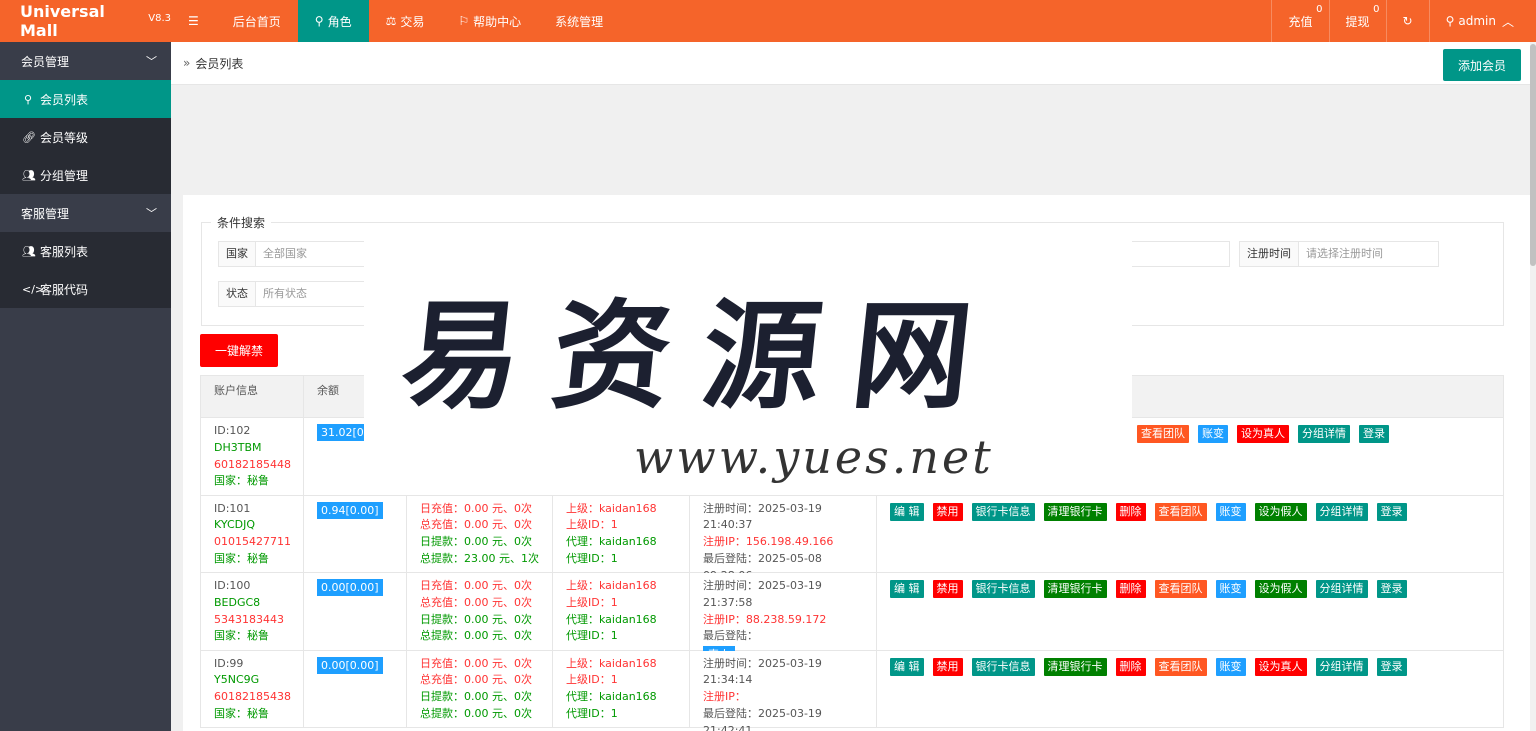  What do you see at coordinates (1482, 21) in the screenshot?
I see `admin-menu: ⚲ admin ︿` at bounding box center [1482, 21].